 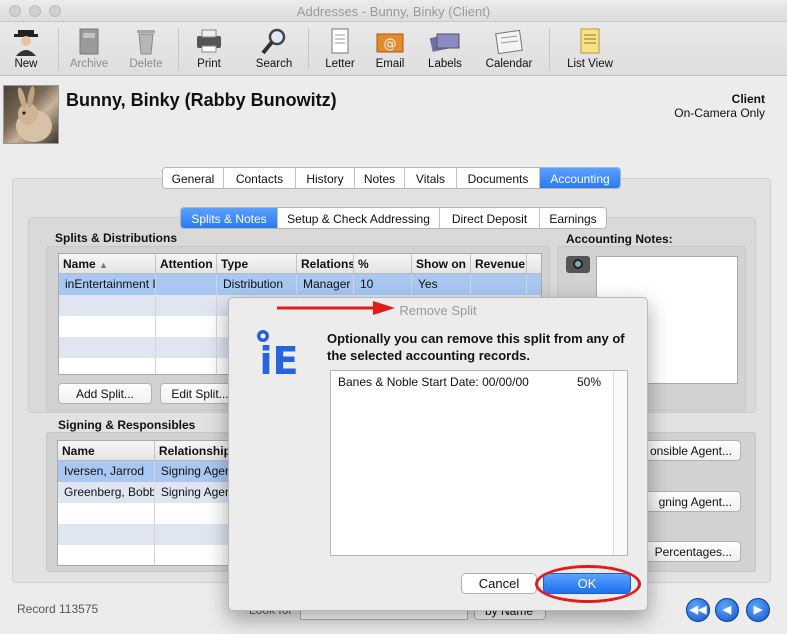 What do you see at coordinates (209, 64) in the screenshot?
I see `print-label: Print` at bounding box center [209, 64].